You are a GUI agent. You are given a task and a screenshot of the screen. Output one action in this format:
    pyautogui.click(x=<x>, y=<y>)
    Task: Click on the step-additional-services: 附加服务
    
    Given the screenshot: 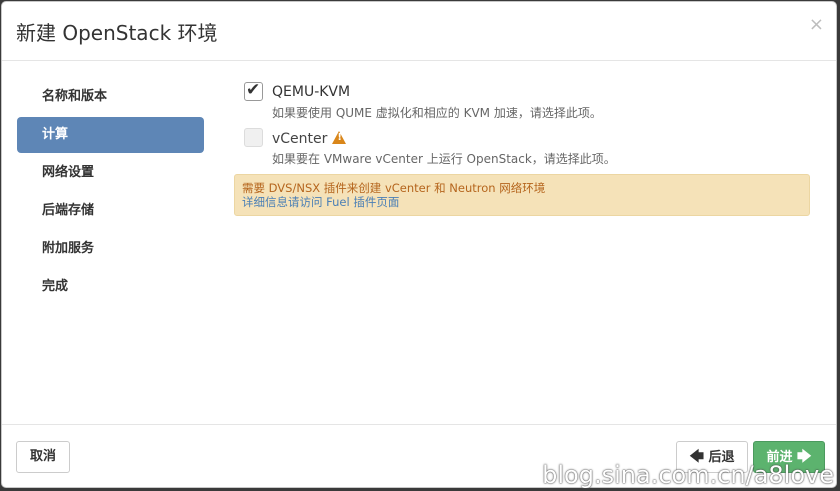 What is the action you would take?
    pyautogui.click(x=110, y=249)
    